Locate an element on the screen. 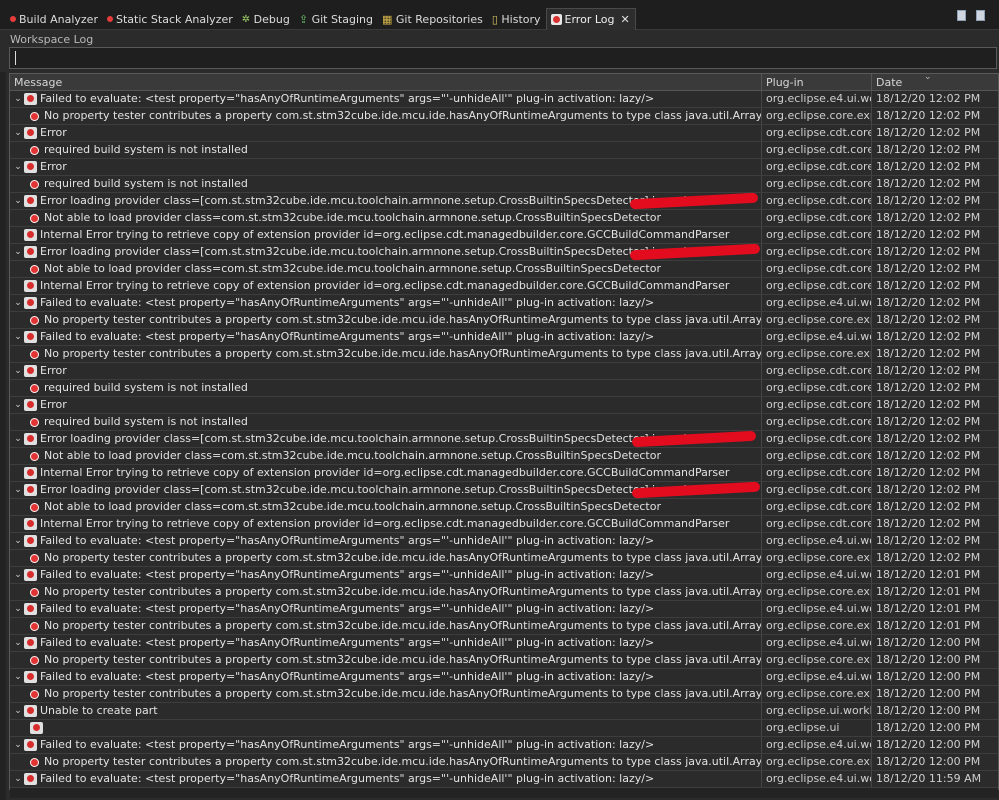 The image size is (999, 800). error-icon is located at coordinates (34, 388).